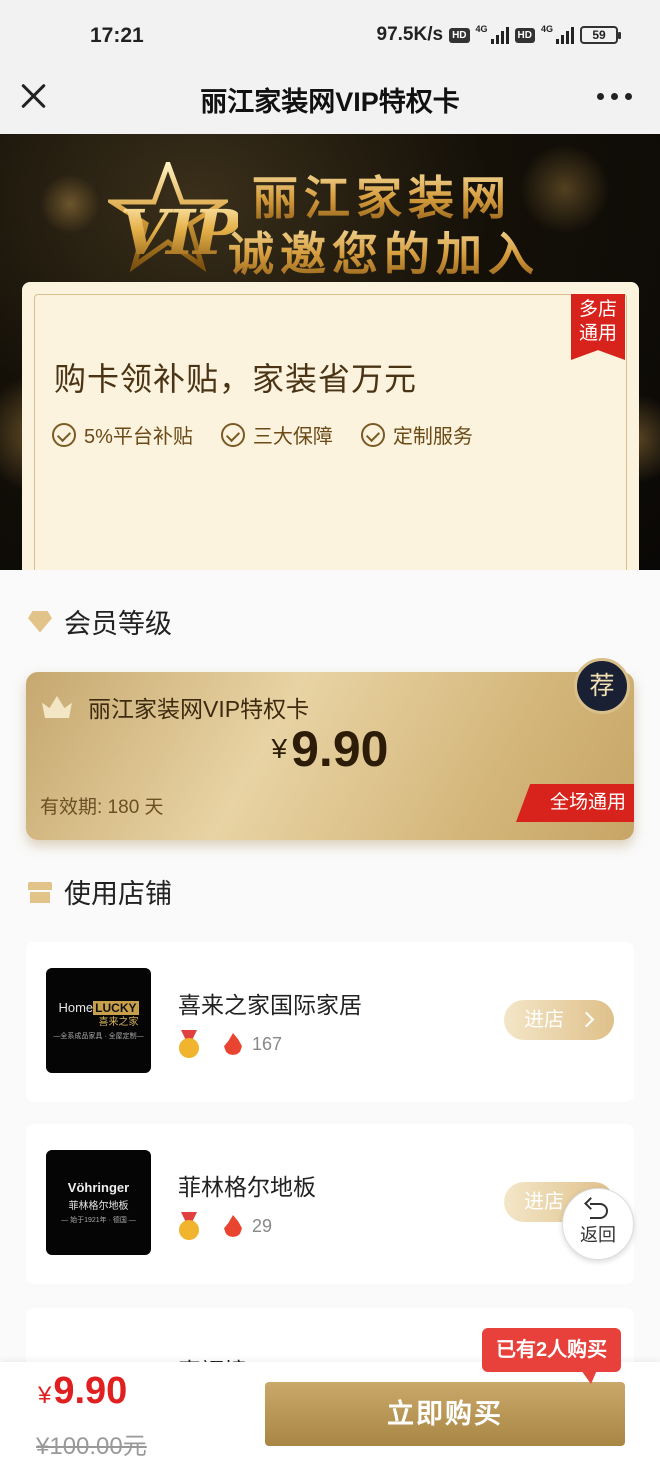 The height and width of the screenshot is (1467, 660). I want to click on status-indicators: 97.5K/s HD 4G HD 4G 59, so click(498, 35).